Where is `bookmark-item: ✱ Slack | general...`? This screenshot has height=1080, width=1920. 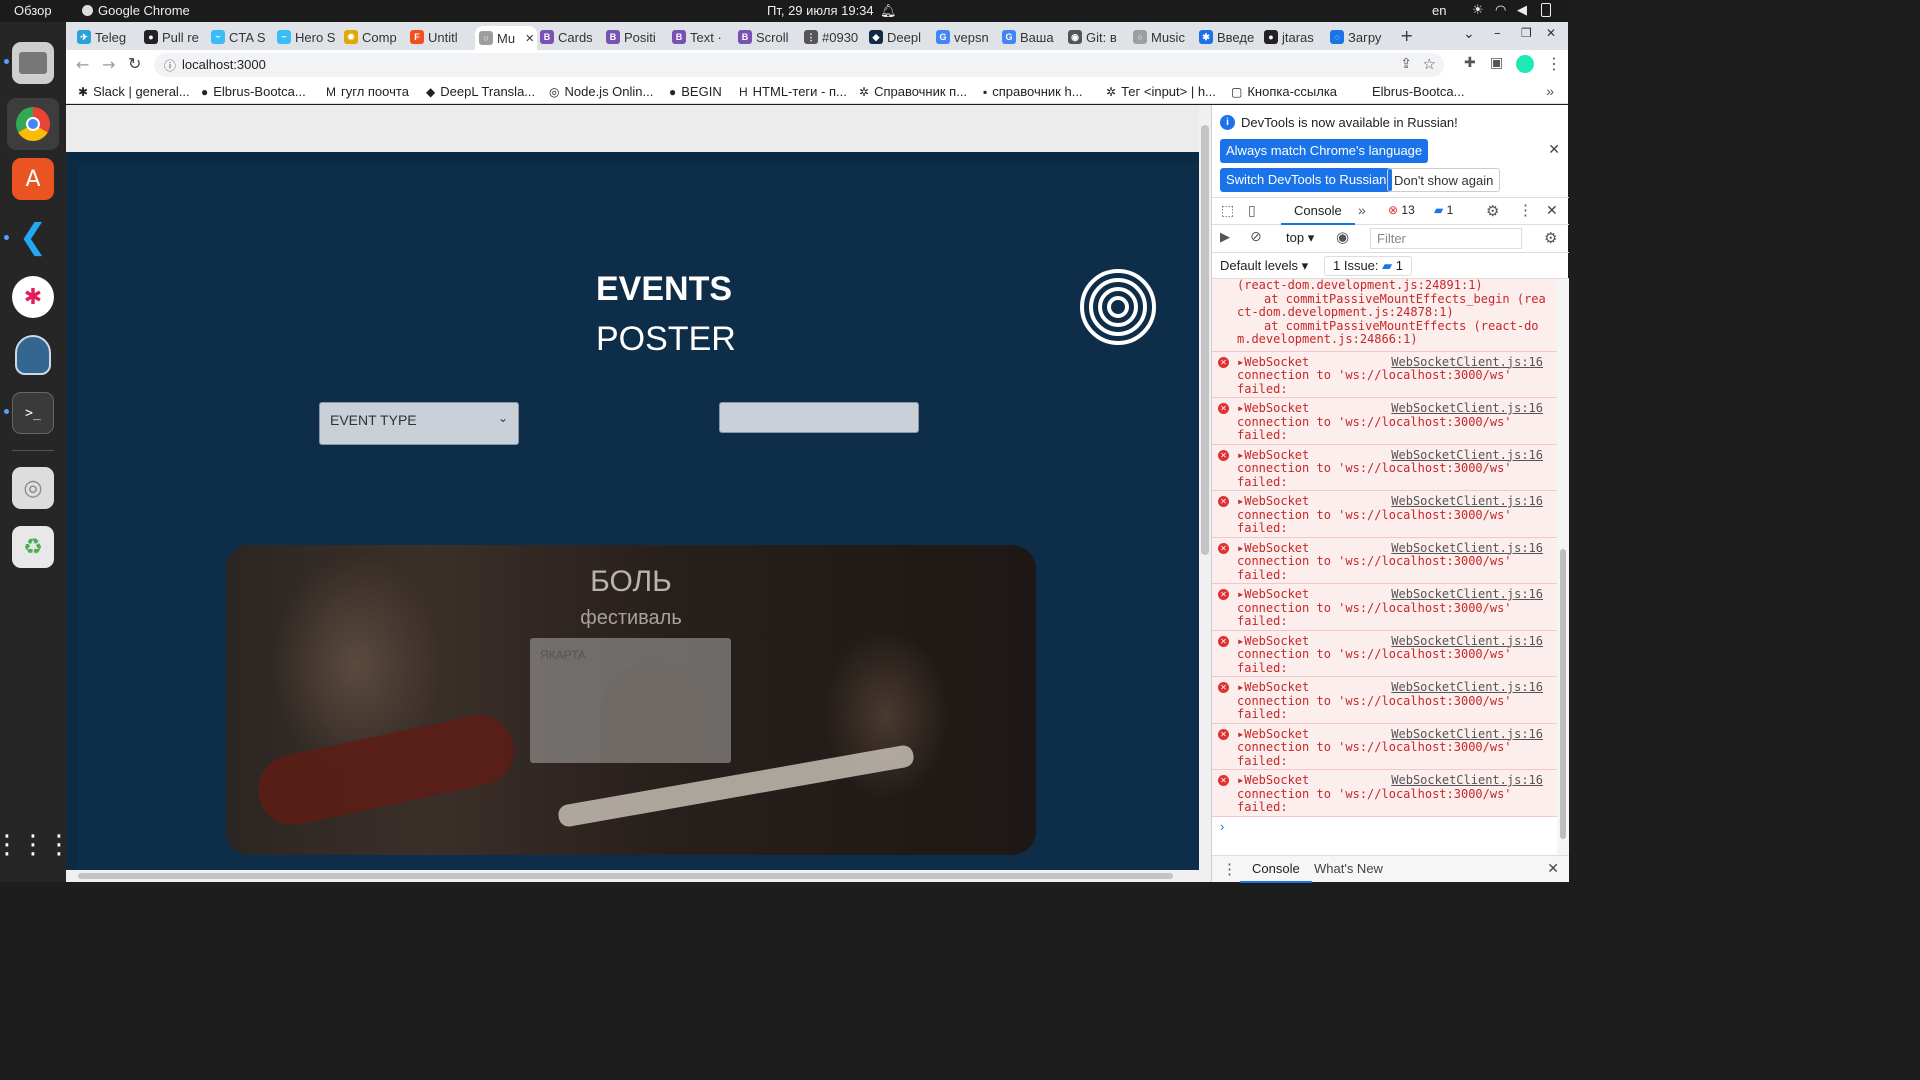 bookmark-item: ✱ Slack | general... is located at coordinates (134, 91).